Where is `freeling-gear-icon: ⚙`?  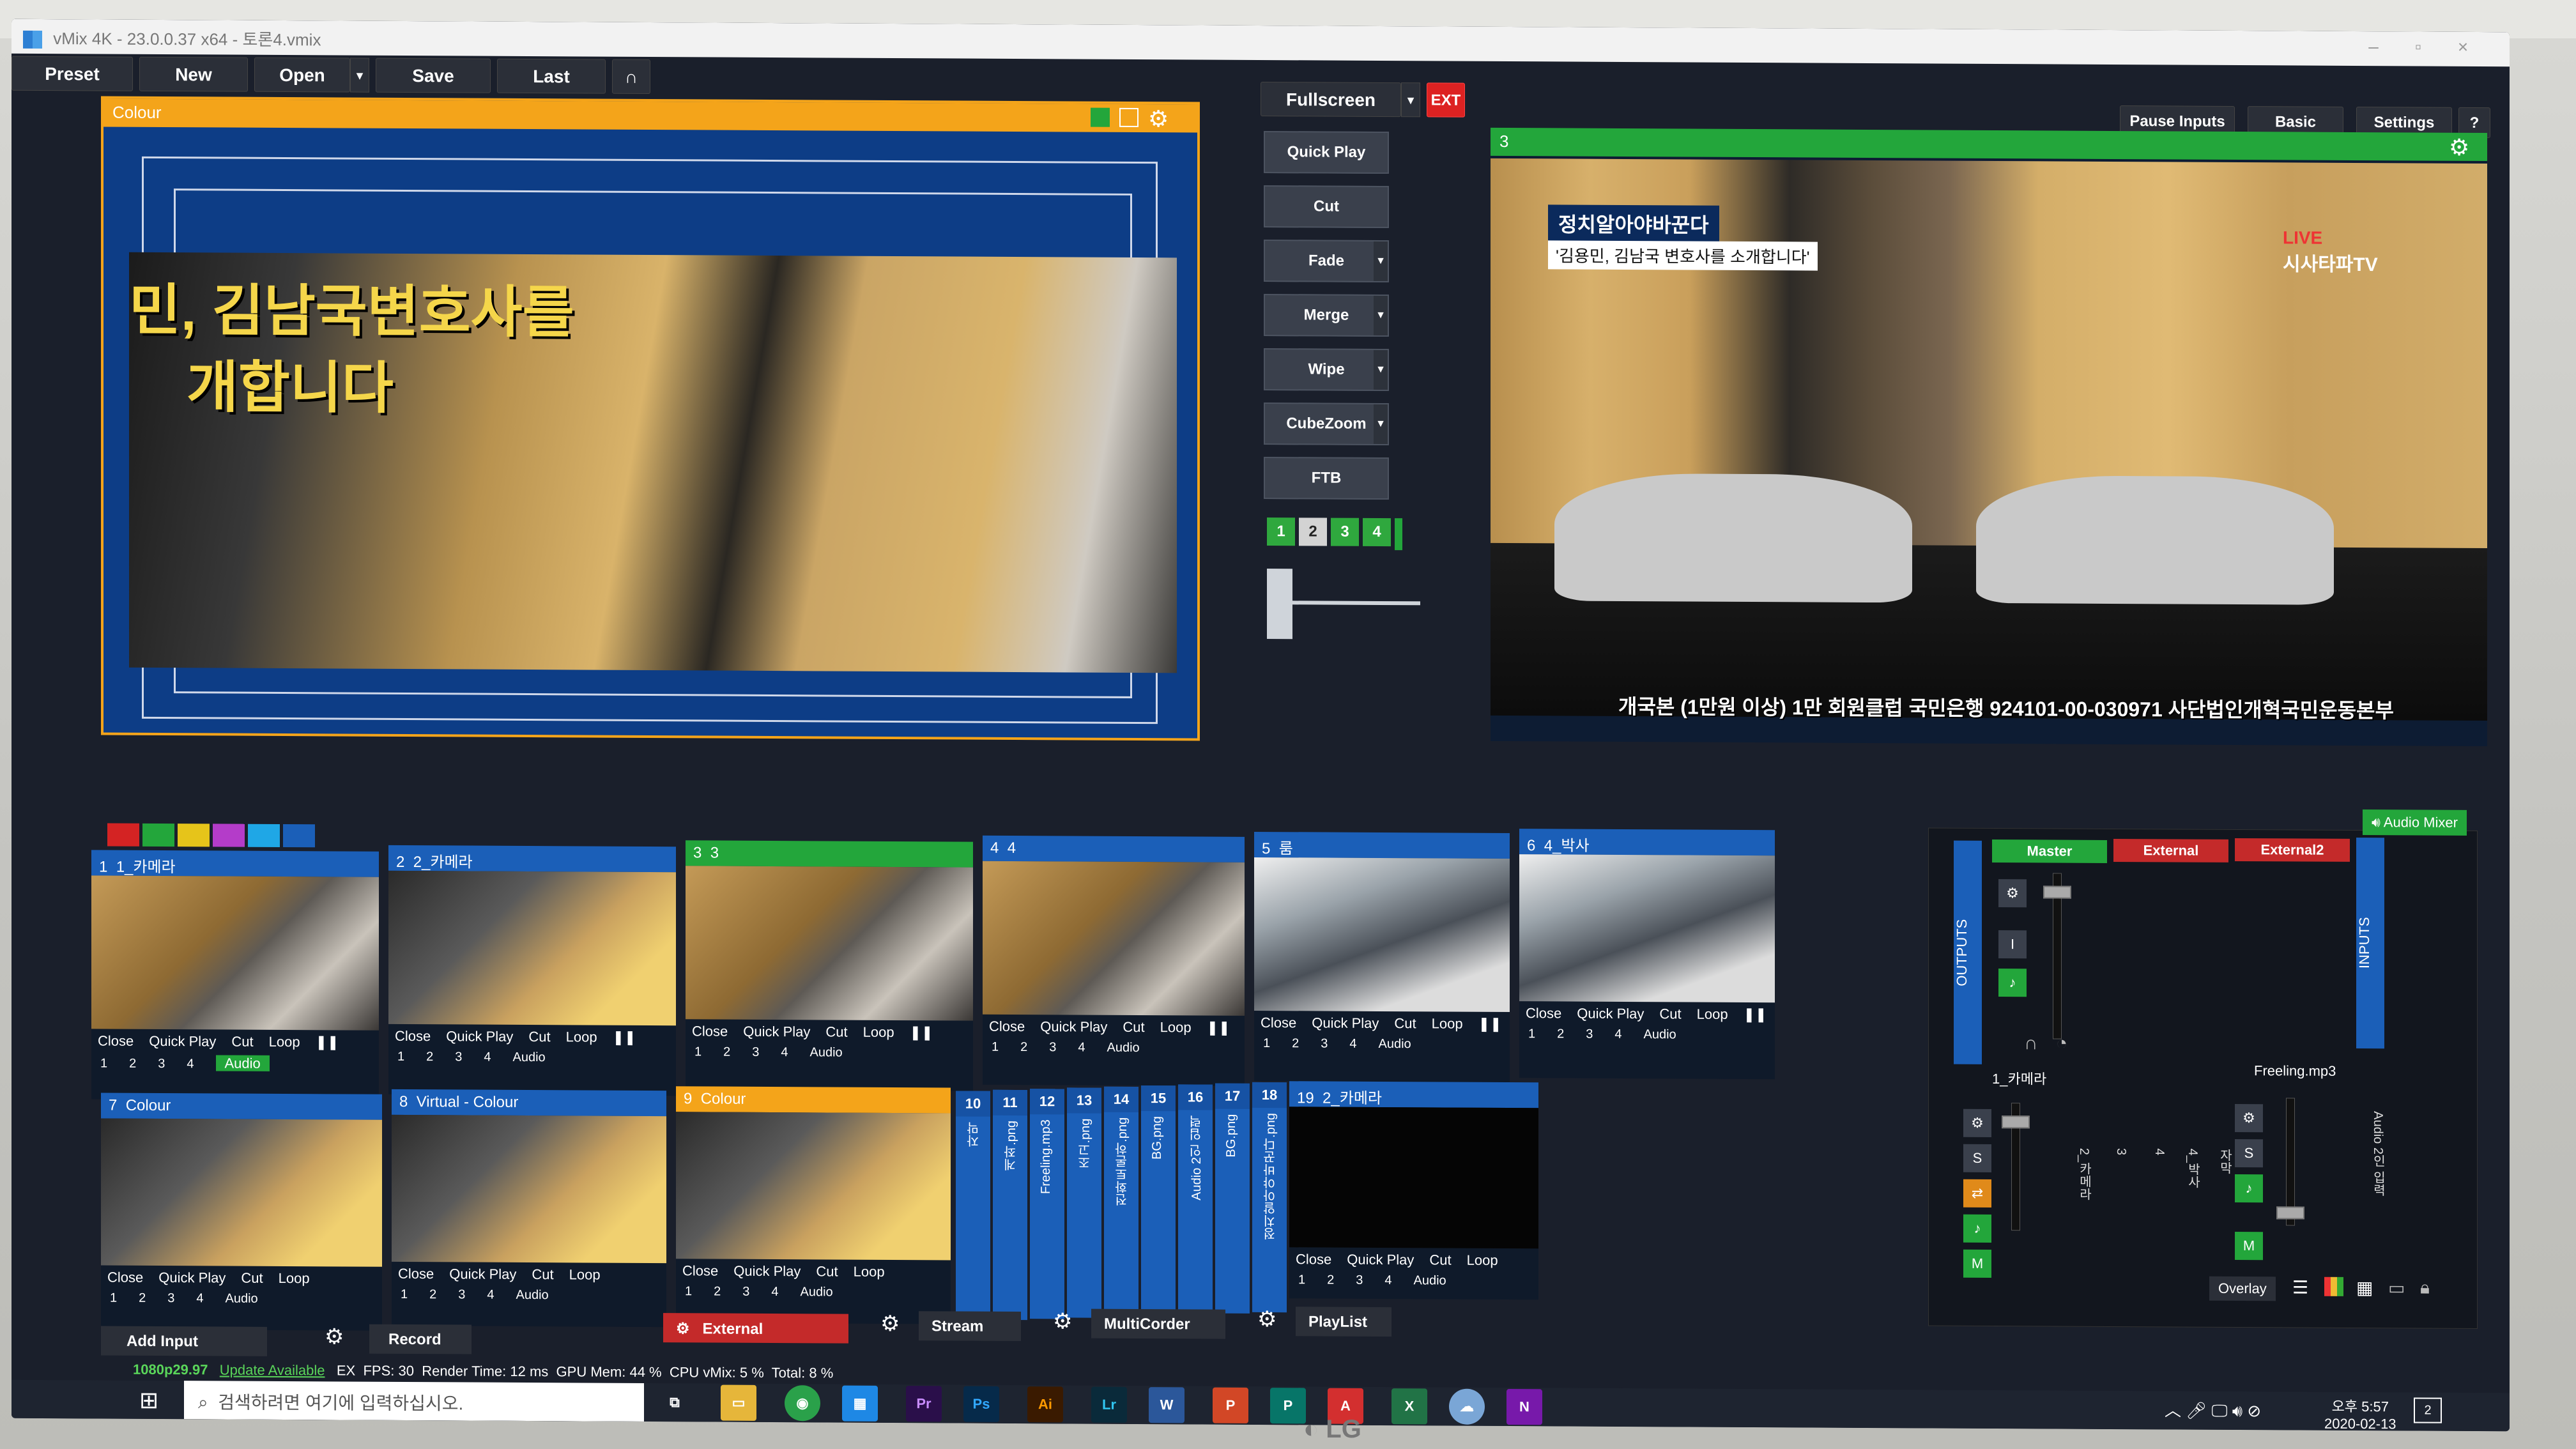 freeling-gear-icon: ⚙ is located at coordinates (2249, 1118).